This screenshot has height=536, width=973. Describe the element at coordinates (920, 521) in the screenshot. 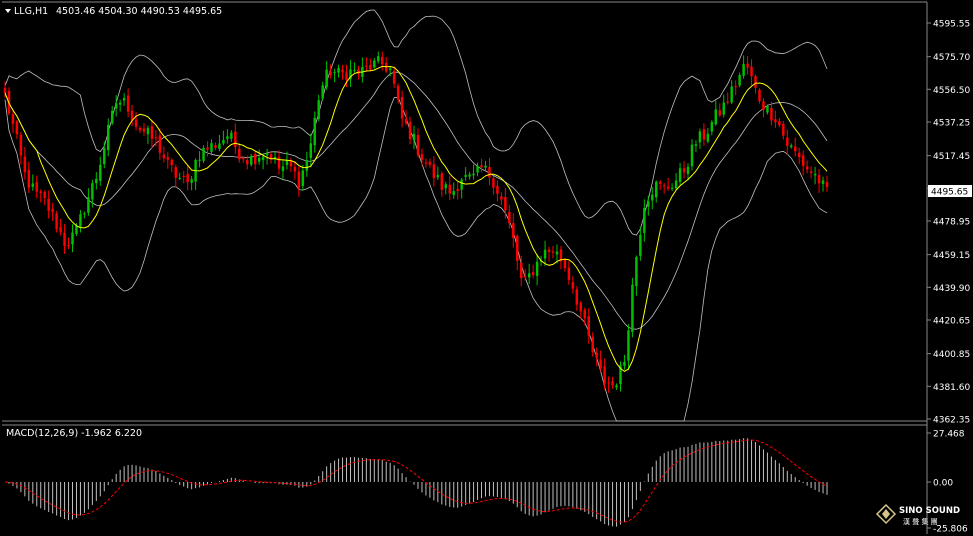

I see `logo-subtitle: 漢 聲 集 團` at that location.